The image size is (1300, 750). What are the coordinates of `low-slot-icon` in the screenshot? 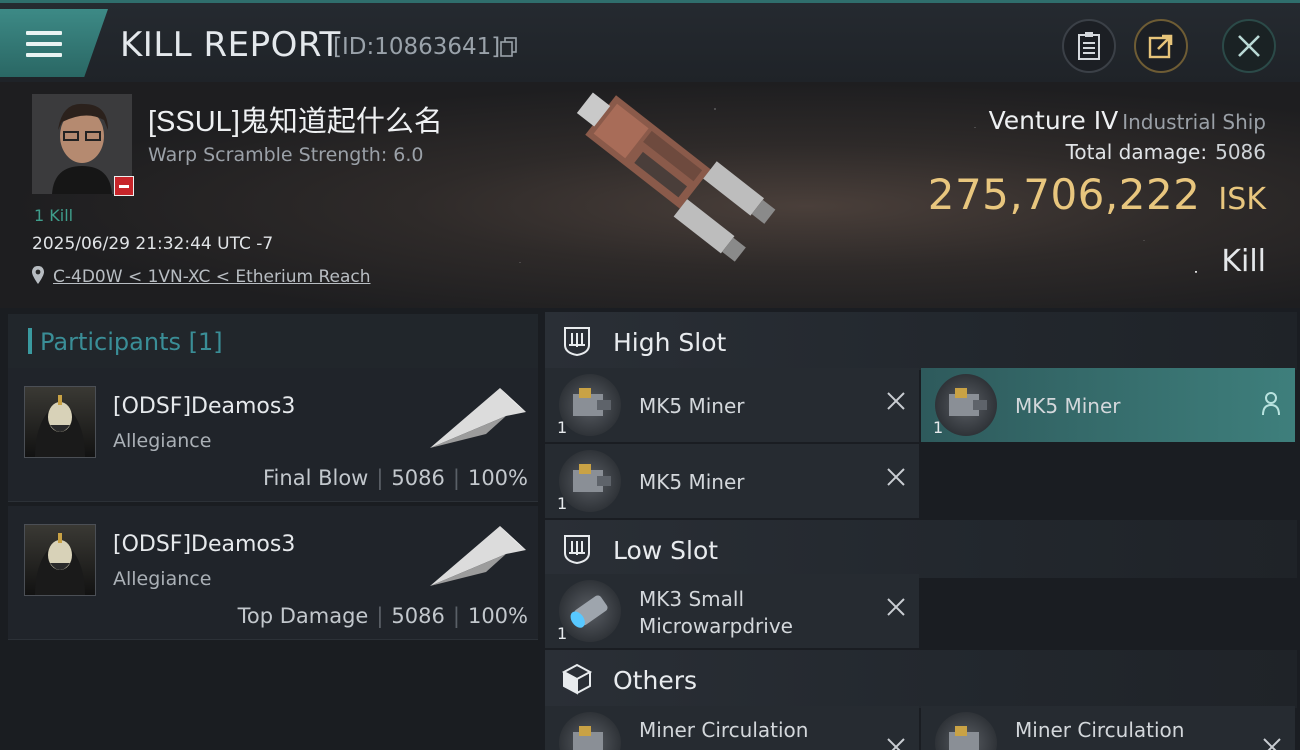 It's located at (577, 550).